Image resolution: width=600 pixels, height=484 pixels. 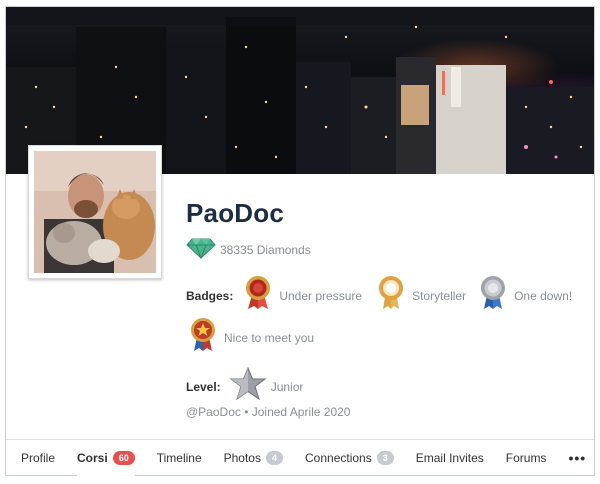 What do you see at coordinates (201, 250) in the screenshot?
I see `diamond-icon` at bounding box center [201, 250].